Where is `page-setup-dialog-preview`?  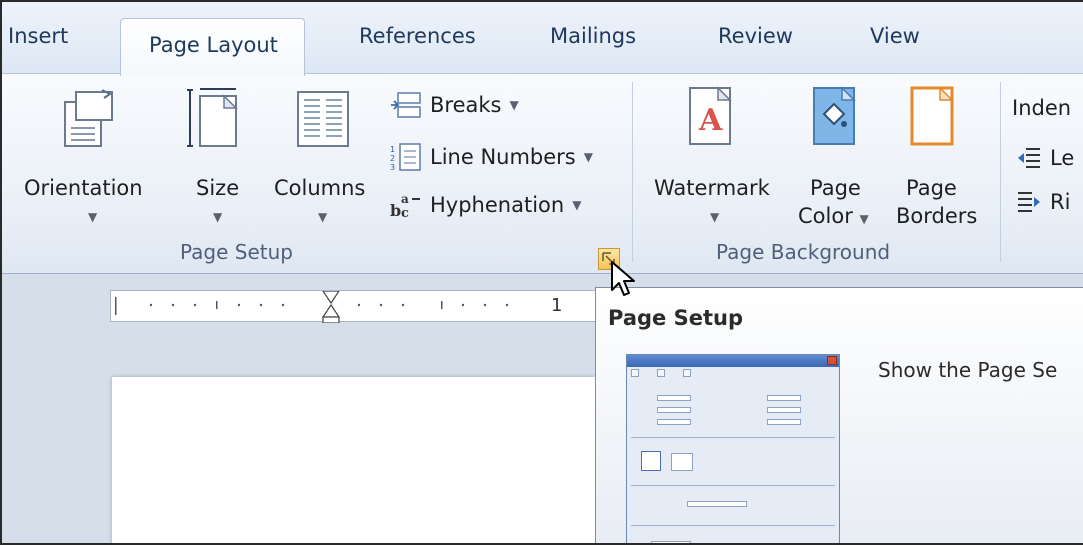
page-setup-dialog-preview is located at coordinates (733, 448).